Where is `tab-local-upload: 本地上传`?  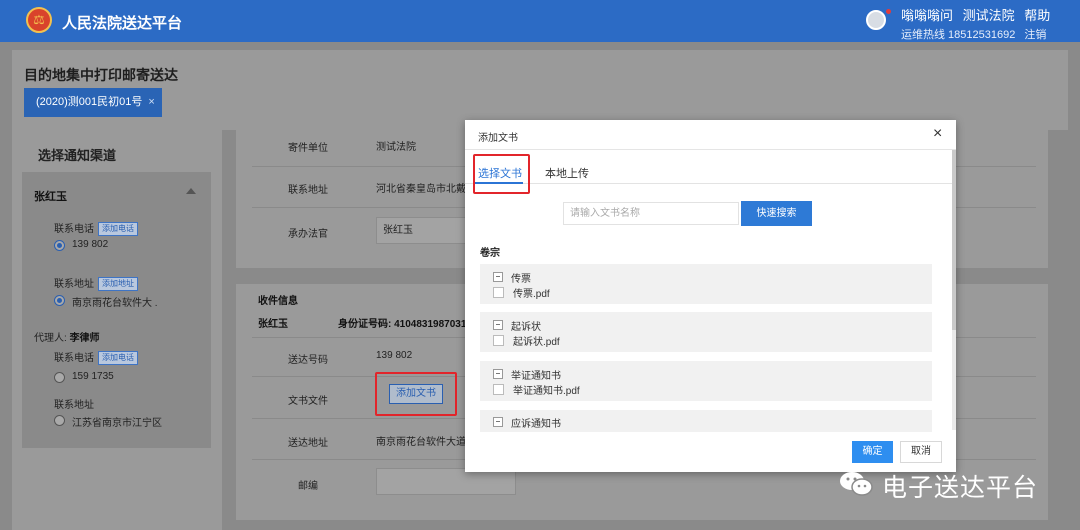
tab-local-upload: 本地上传 is located at coordinates (567, 173).